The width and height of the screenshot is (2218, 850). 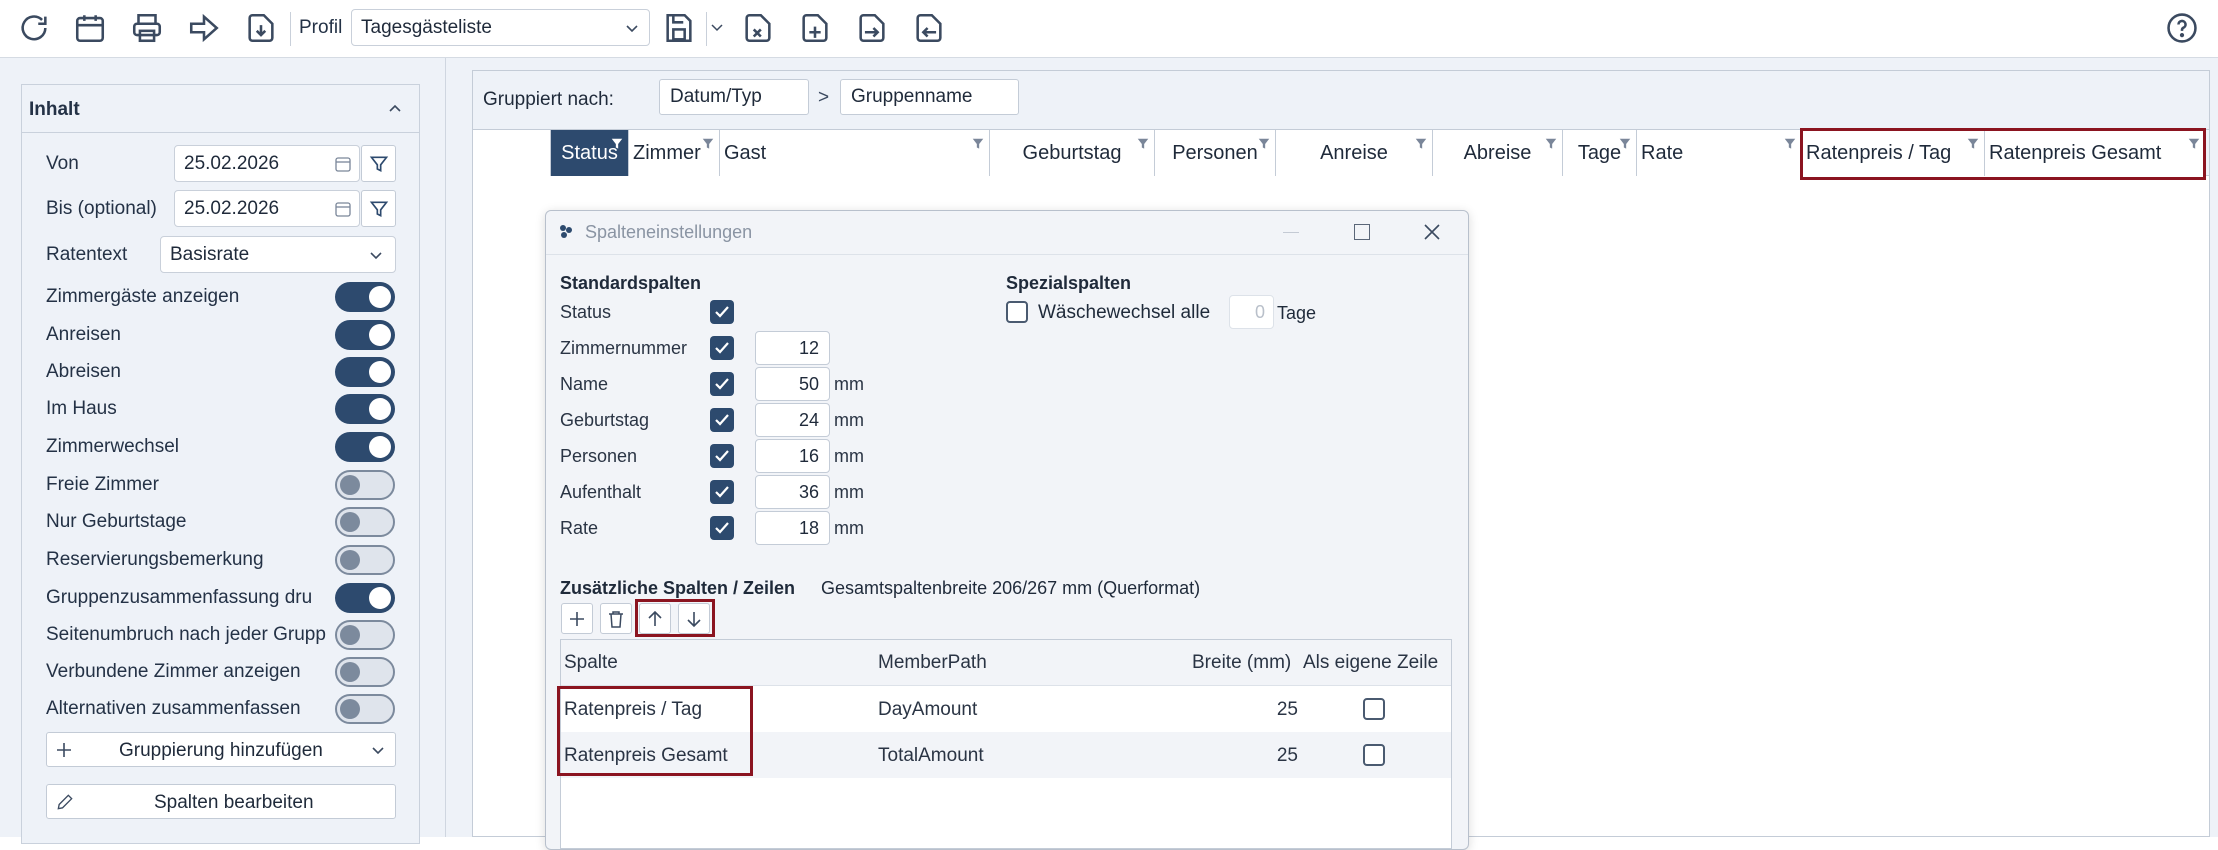 What do you see at coordinates (932, 663) in the screenshot?
I see `table-header-memberpath: MemberPath` at bounding box center [932, 663].